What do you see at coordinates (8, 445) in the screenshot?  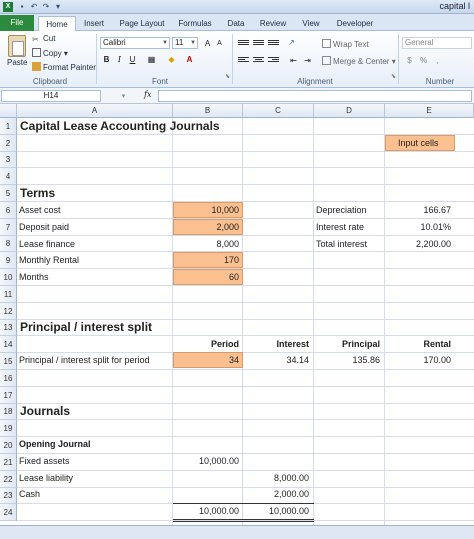 I see `row-header: 20` at bounding box center [8, 445].